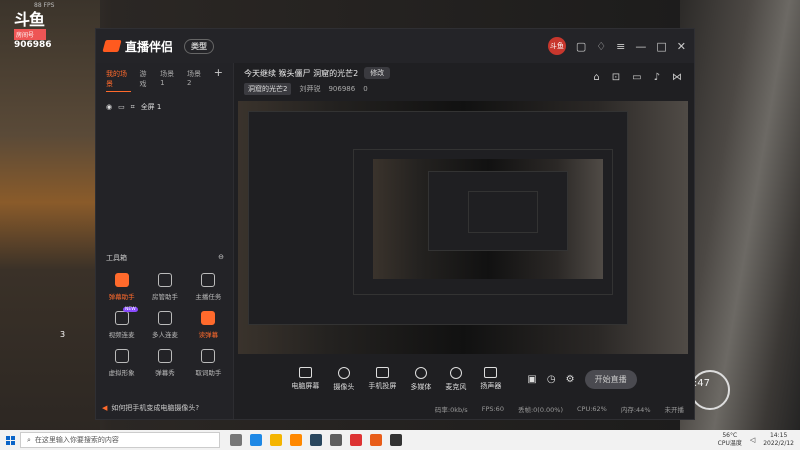 The width and height of the screenshot is (800, 450). Describe the element at coordinates (582, 379) in the screenshot. I see `bb-extra: ▣ ◷ ⚙ 开始直播` at that location.